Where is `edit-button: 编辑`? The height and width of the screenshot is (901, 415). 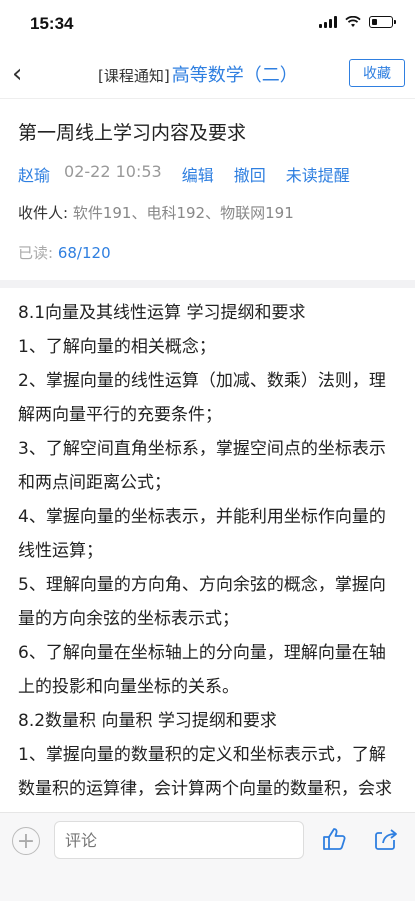
edit-button: 编辑 is located at coordinates (198, 174).